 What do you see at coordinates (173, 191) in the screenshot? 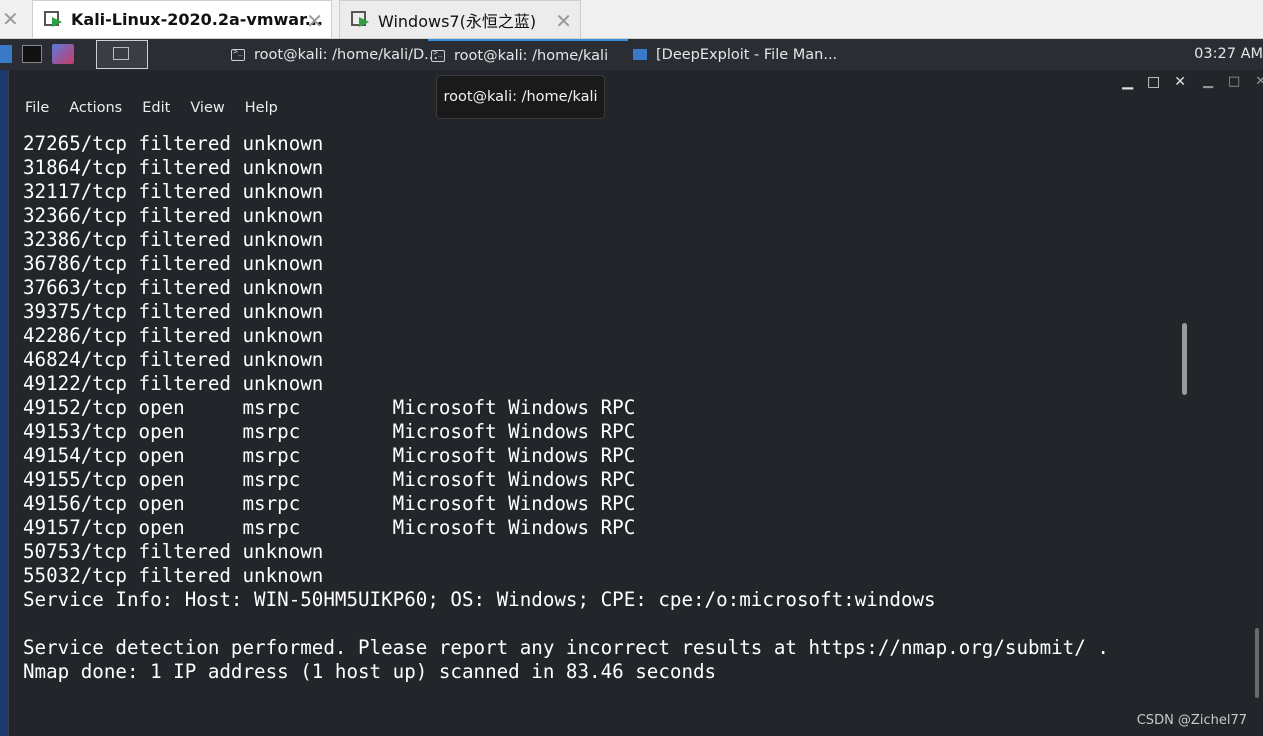
I see `terminal-line: 32117/tcp filtered unknown` at bounding box center [173, 191].